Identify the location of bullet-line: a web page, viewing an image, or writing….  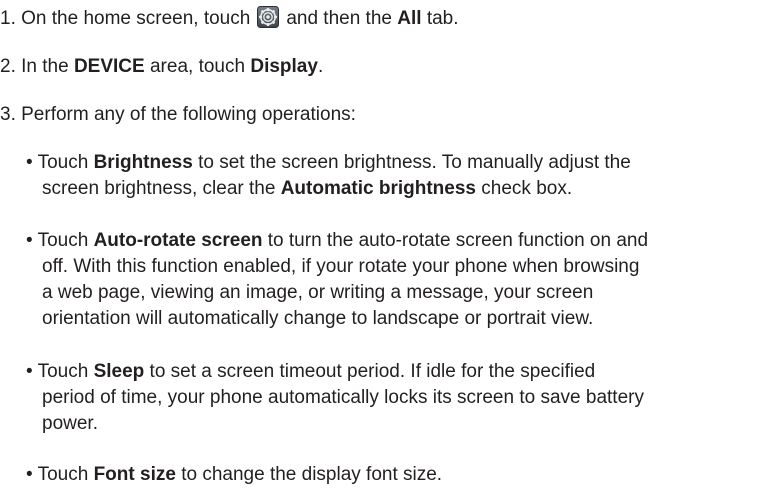
(318, 292).